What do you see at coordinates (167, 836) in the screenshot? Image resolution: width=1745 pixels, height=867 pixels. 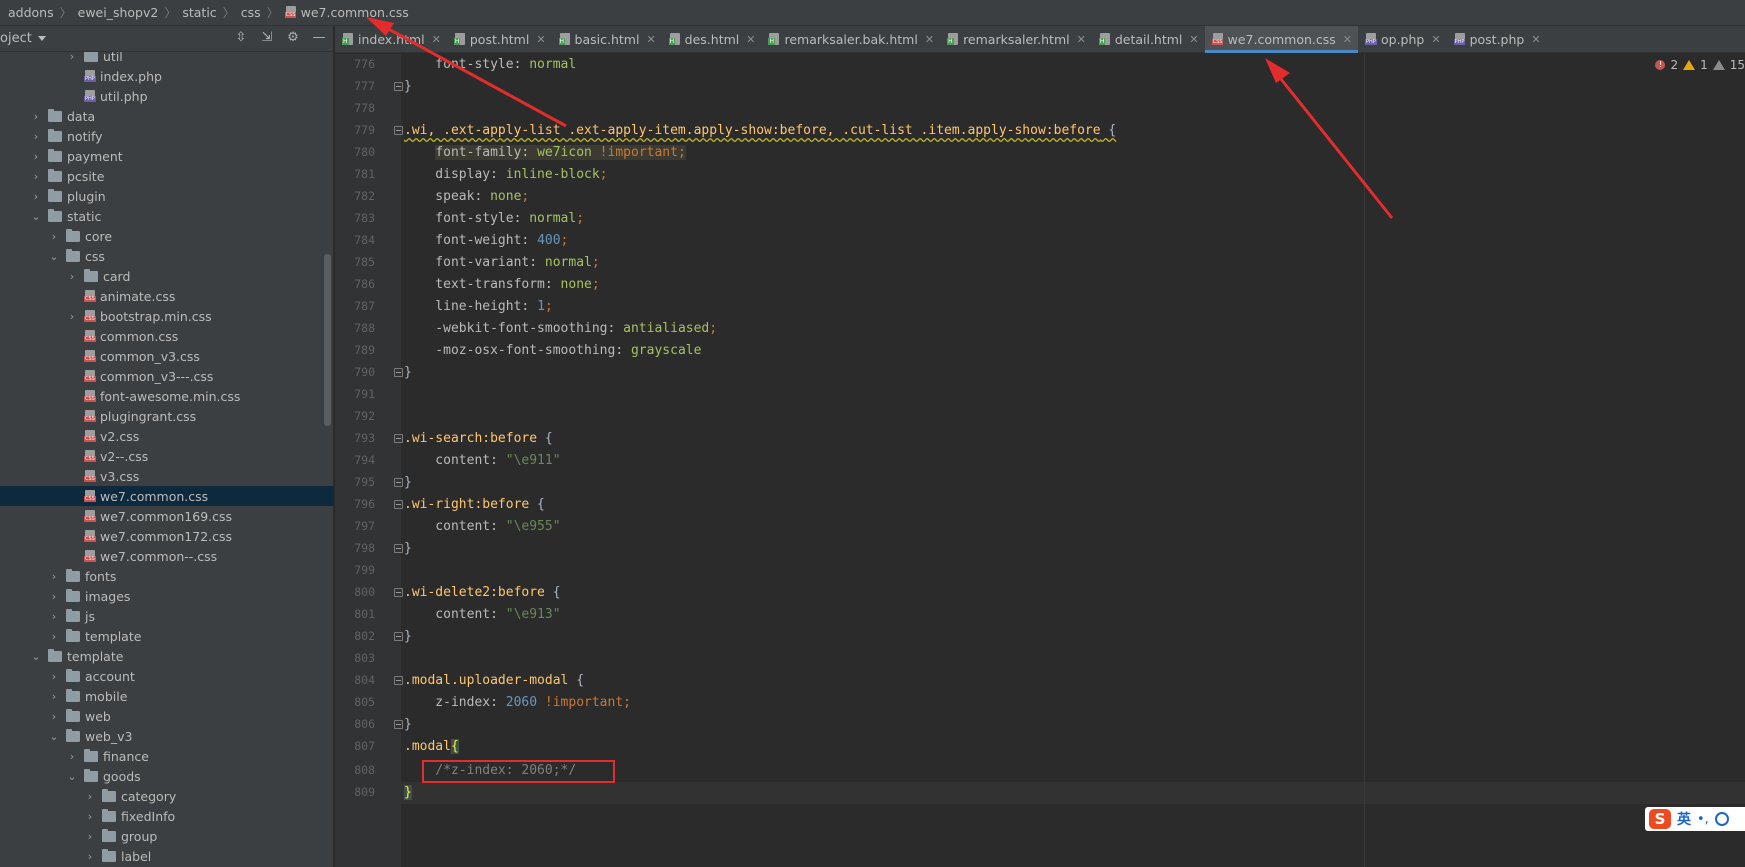 I see `tree-folder: › group` at bounding box center [167, 836].